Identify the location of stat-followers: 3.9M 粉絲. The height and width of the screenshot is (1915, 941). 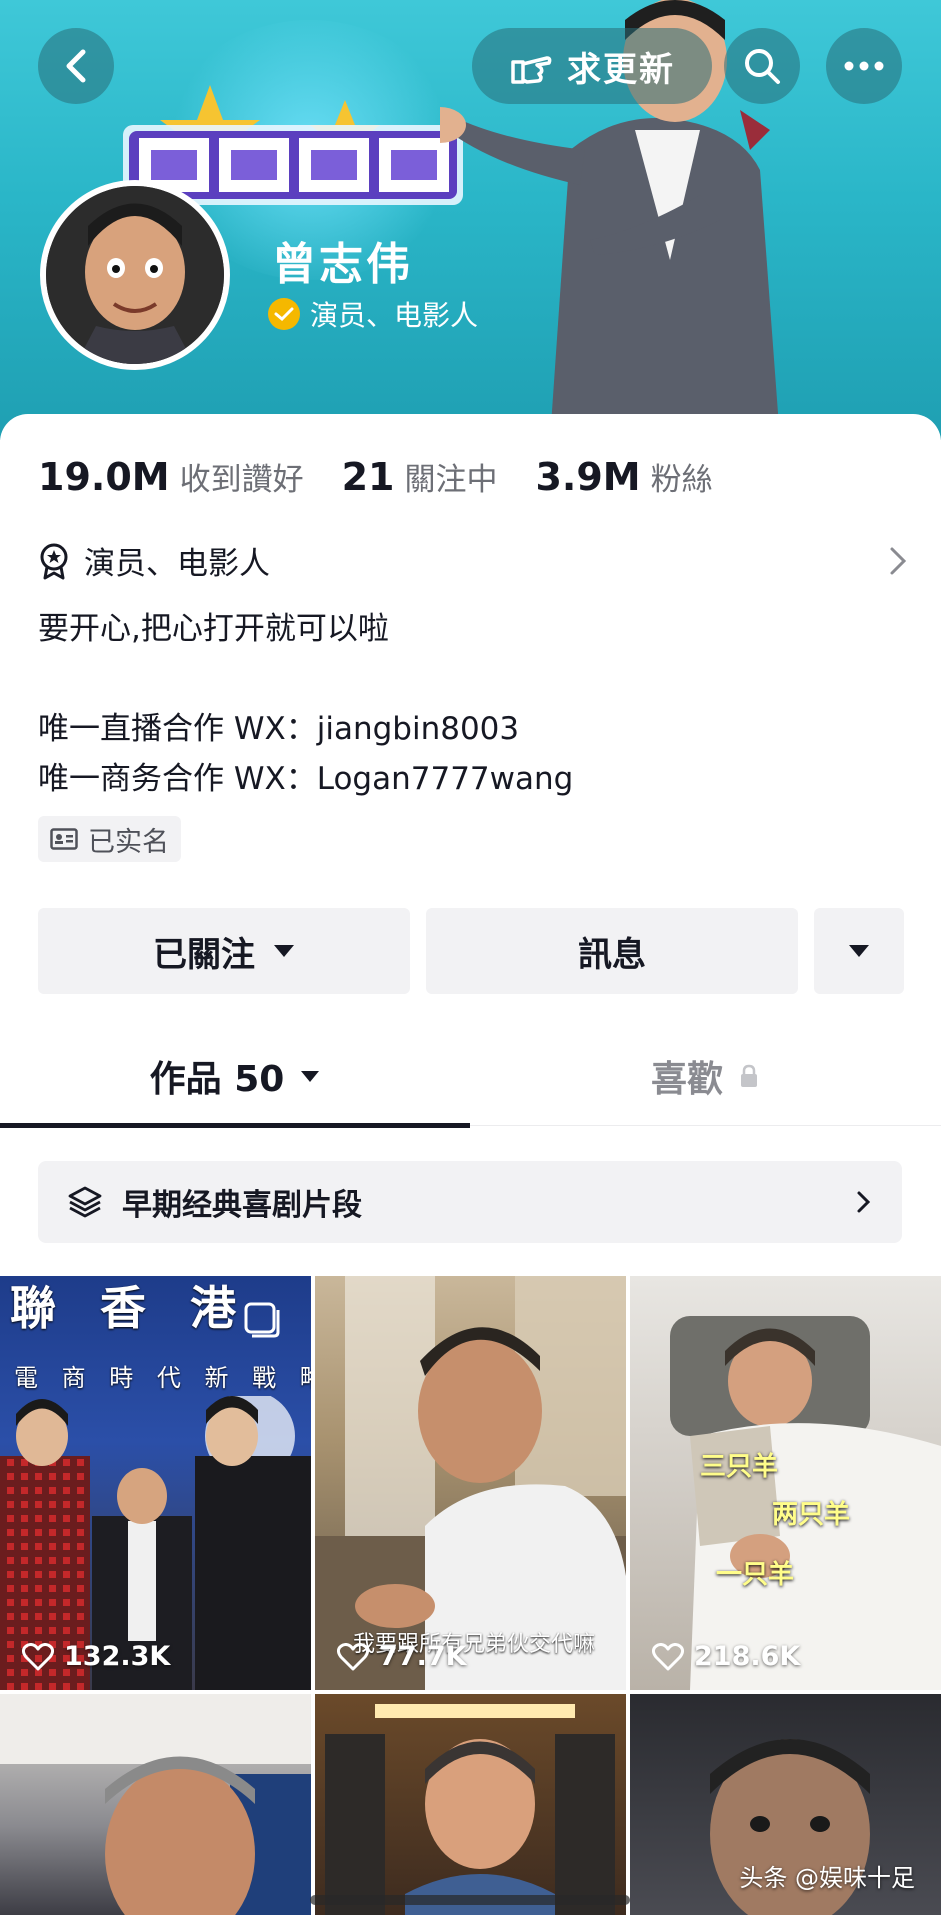
(623, 476).